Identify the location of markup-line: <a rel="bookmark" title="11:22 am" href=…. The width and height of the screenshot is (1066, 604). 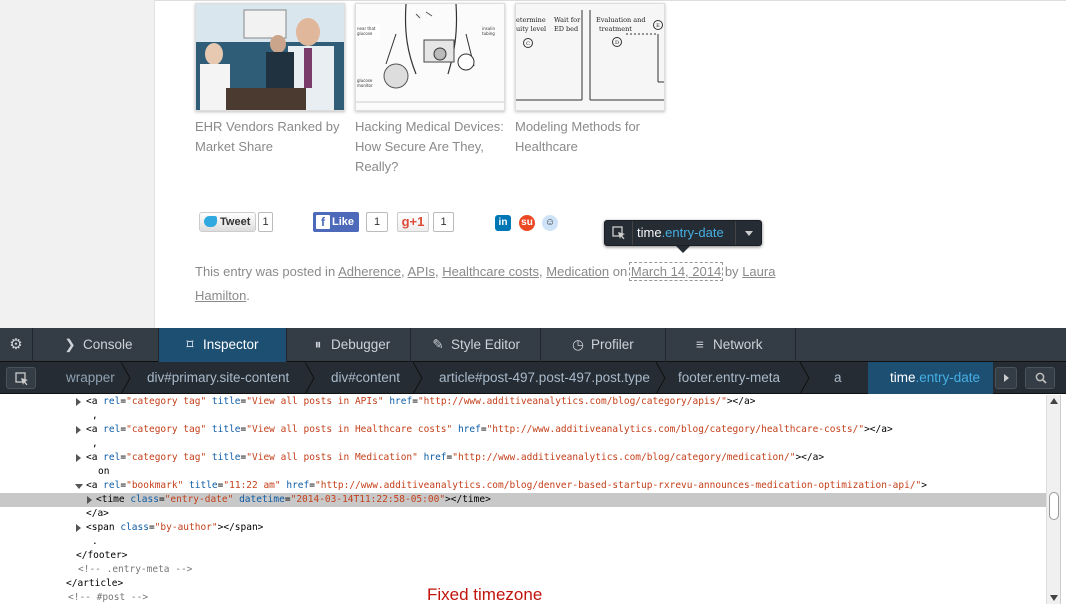
(523, 486).